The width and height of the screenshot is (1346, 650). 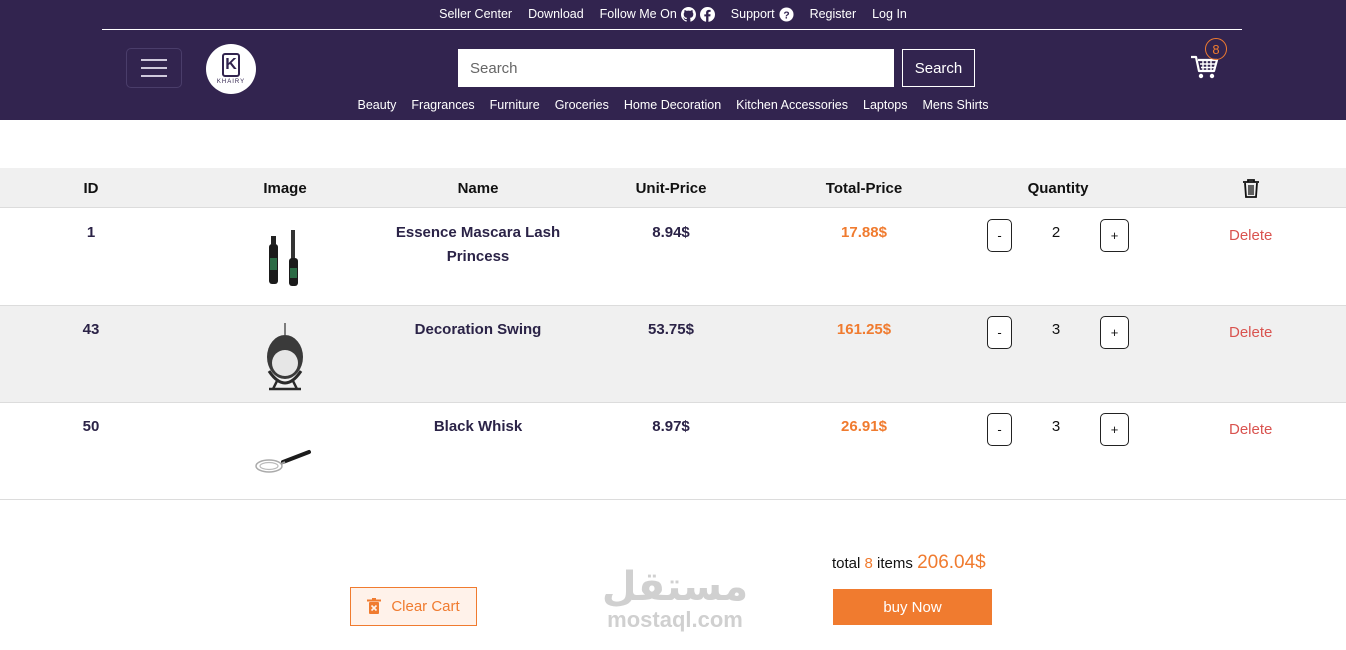 What do you see at coordinates (833, 14) in the screenshot?
I see `register-link: Register` at bounding box center [833, 14].